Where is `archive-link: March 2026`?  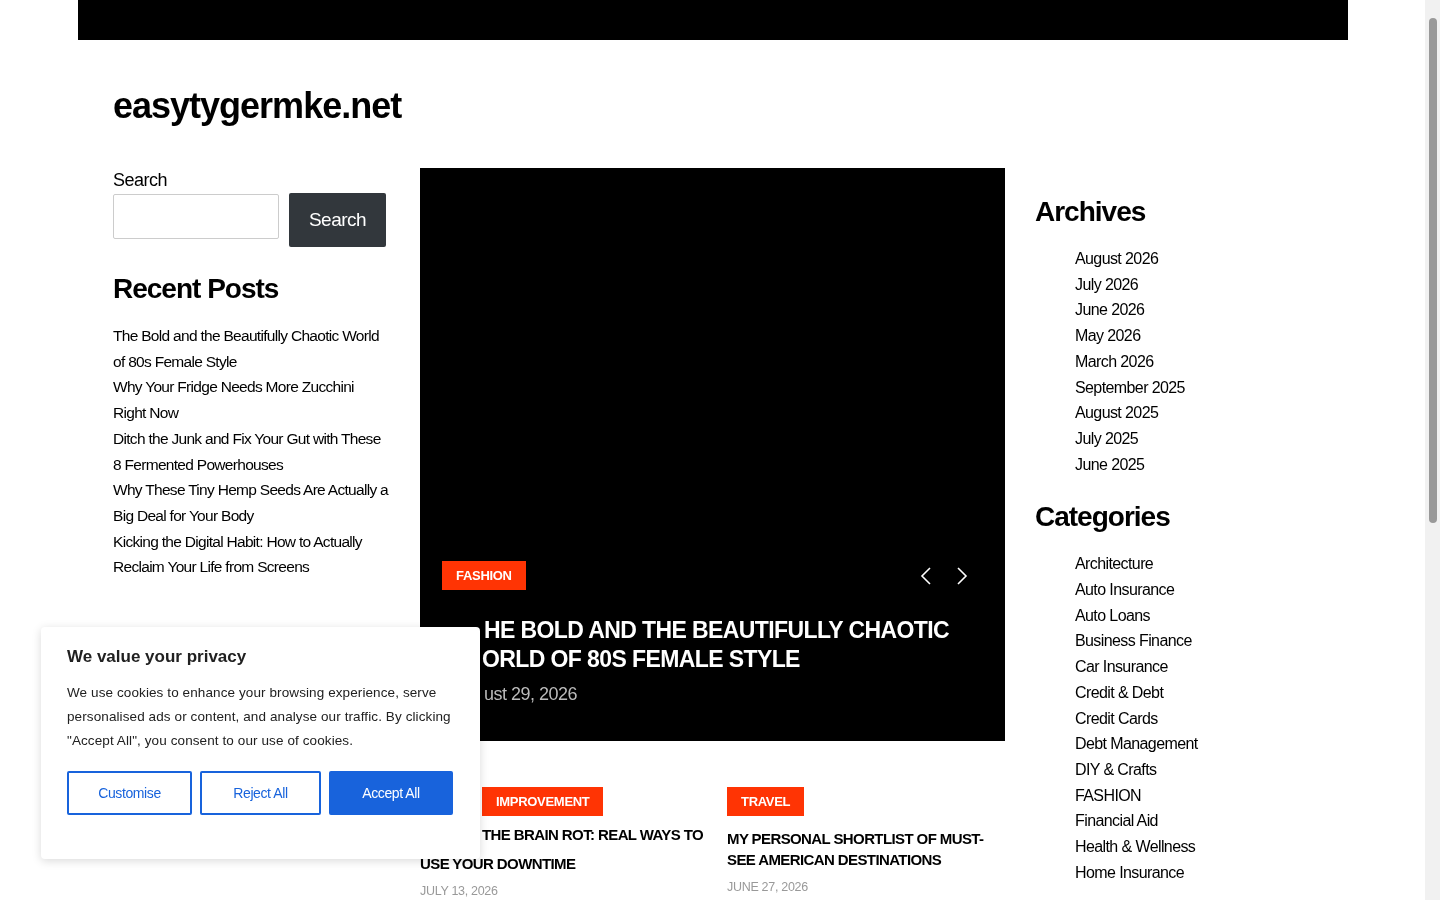
archive-link: March 2026 is located at coordinates (1205, 361).